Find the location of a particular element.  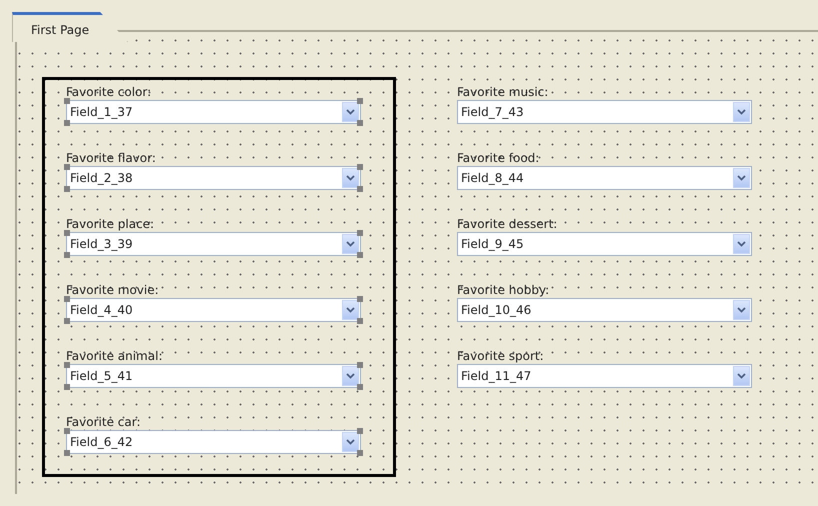

field-label: Favorite car: is located at coordinates (104, 422).